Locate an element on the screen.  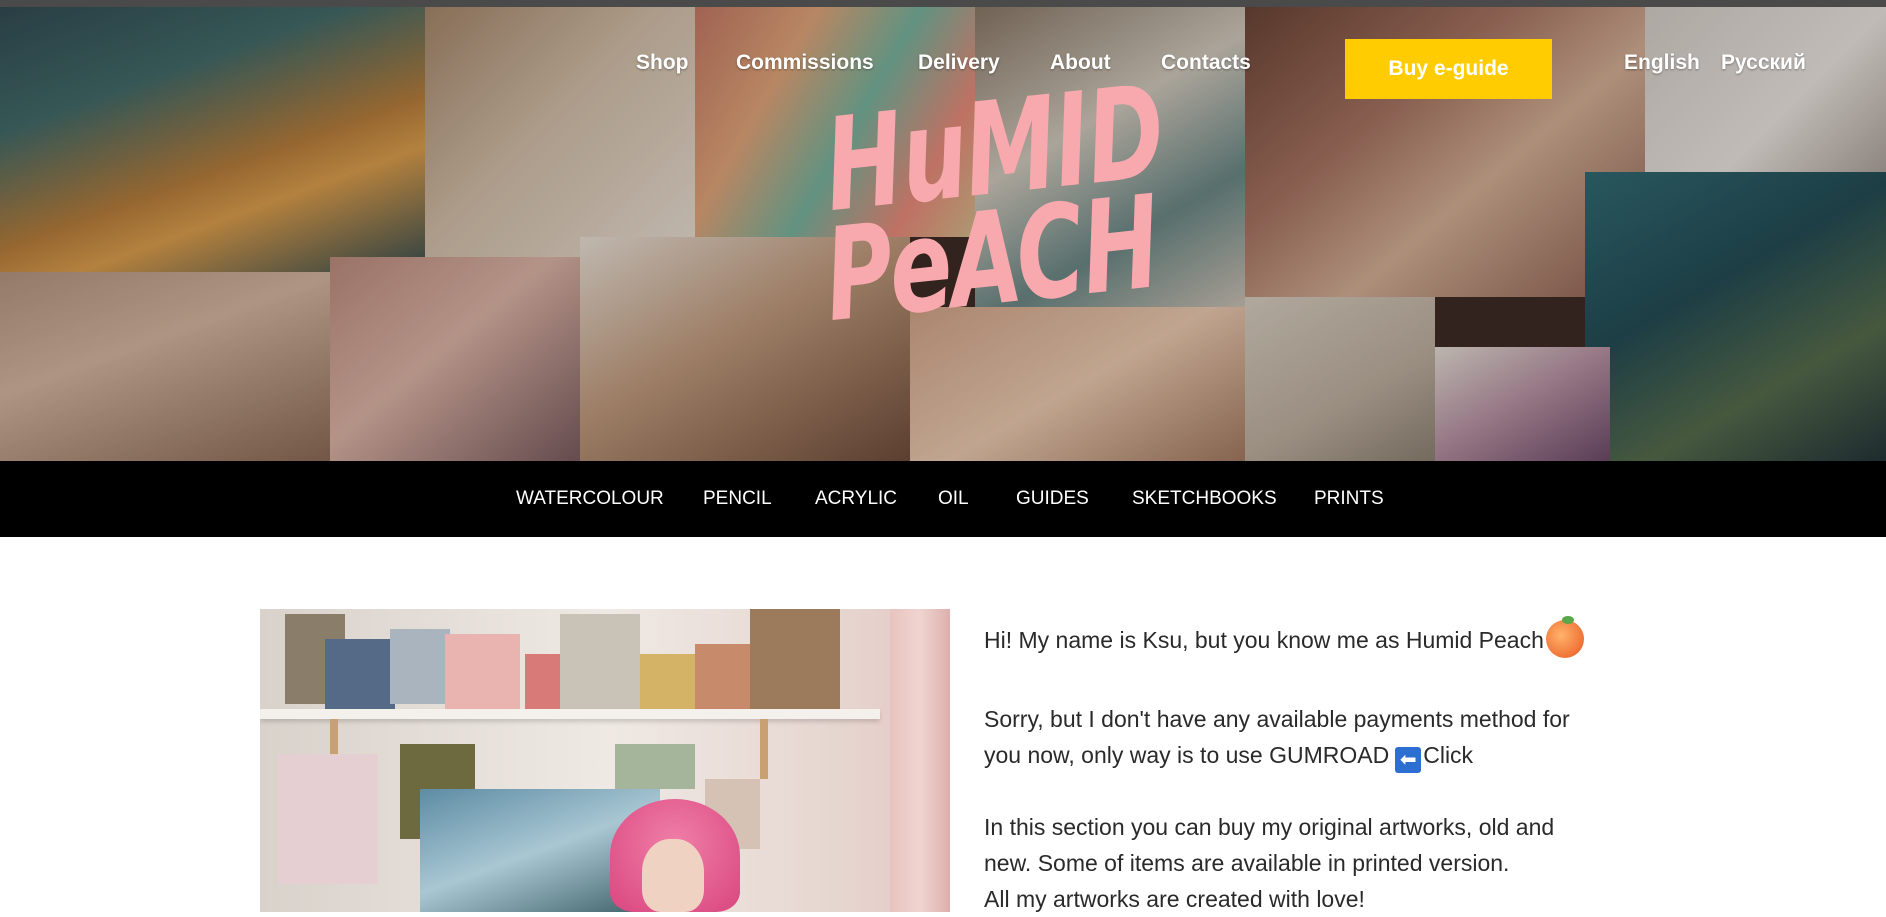
nav-link-commissions: Commissions is located at coordinates (805, 63).